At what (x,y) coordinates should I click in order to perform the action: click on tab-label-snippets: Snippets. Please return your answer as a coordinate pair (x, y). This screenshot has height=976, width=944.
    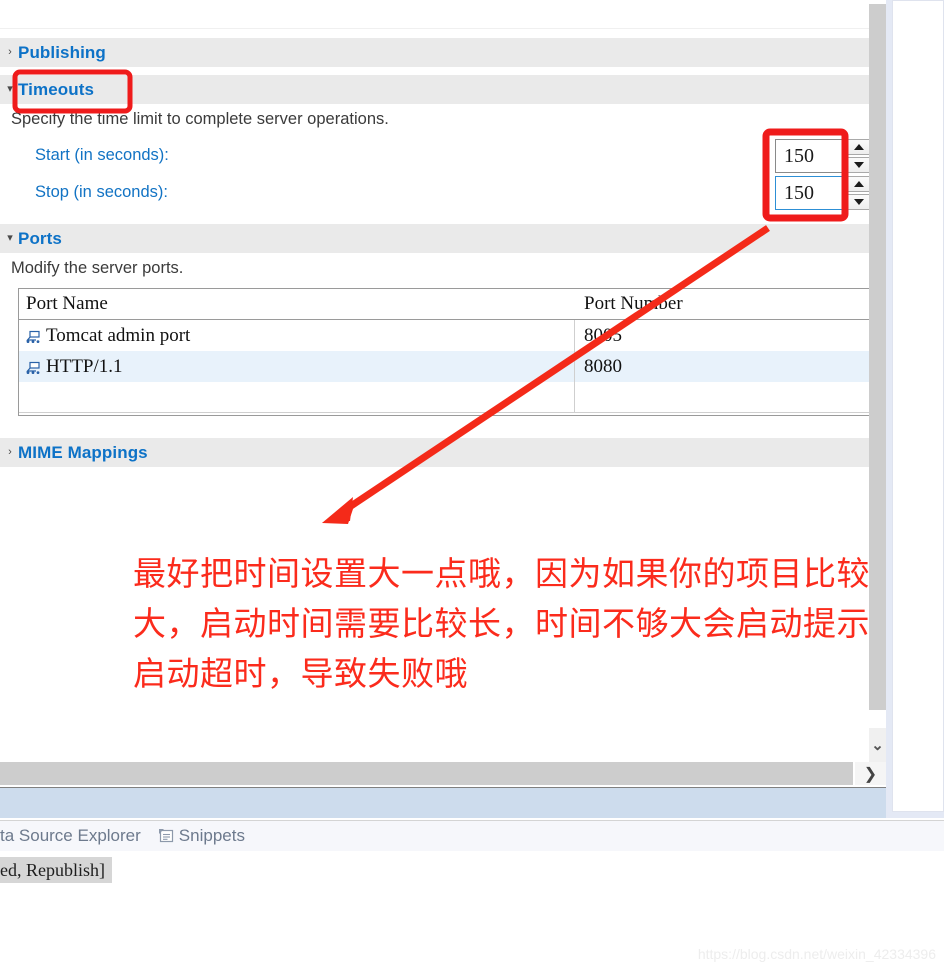
    Looking at the image, I should click on (211, 835).